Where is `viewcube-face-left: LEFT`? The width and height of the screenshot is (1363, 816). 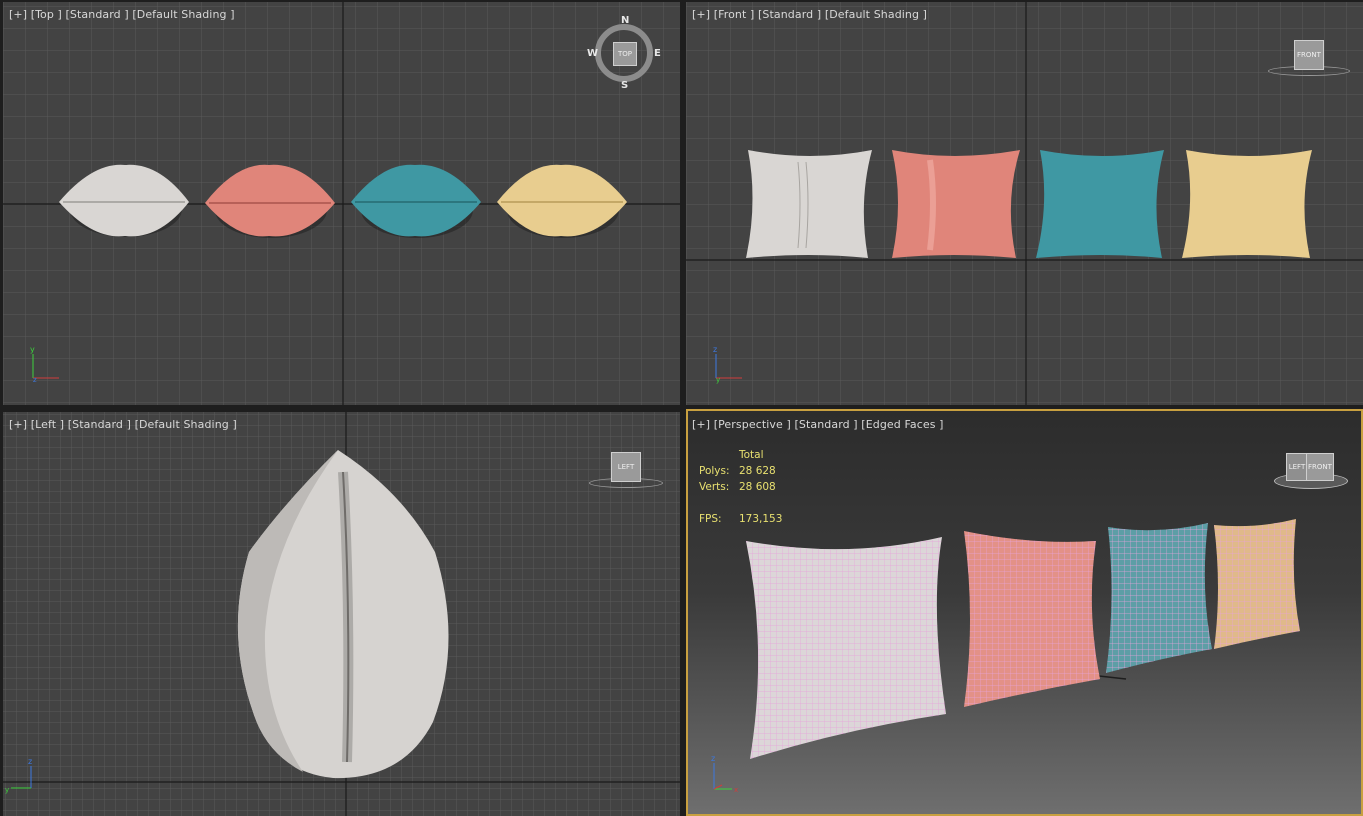 viewcube-face-left: LEFT is located at coordinates (626, 467).